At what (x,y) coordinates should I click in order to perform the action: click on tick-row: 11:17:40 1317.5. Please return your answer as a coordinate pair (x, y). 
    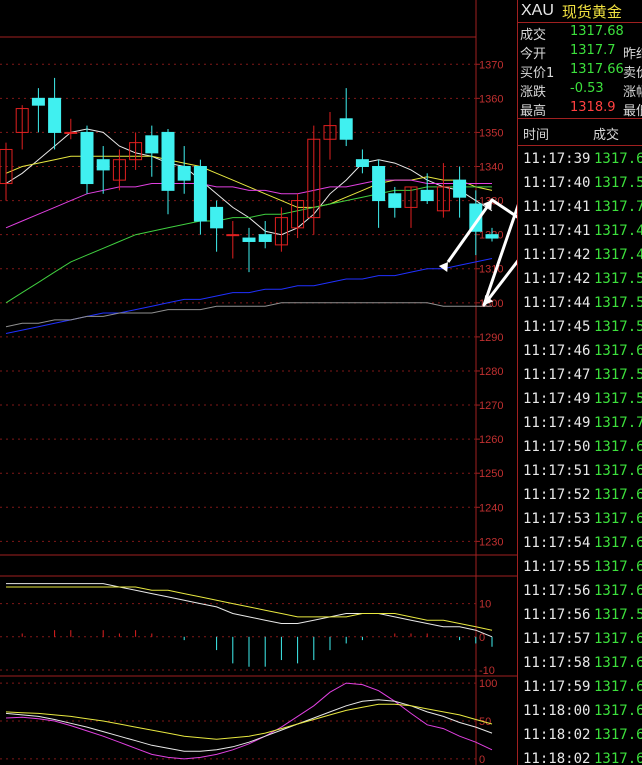
    Looking at the image, I should click on (580, 186).